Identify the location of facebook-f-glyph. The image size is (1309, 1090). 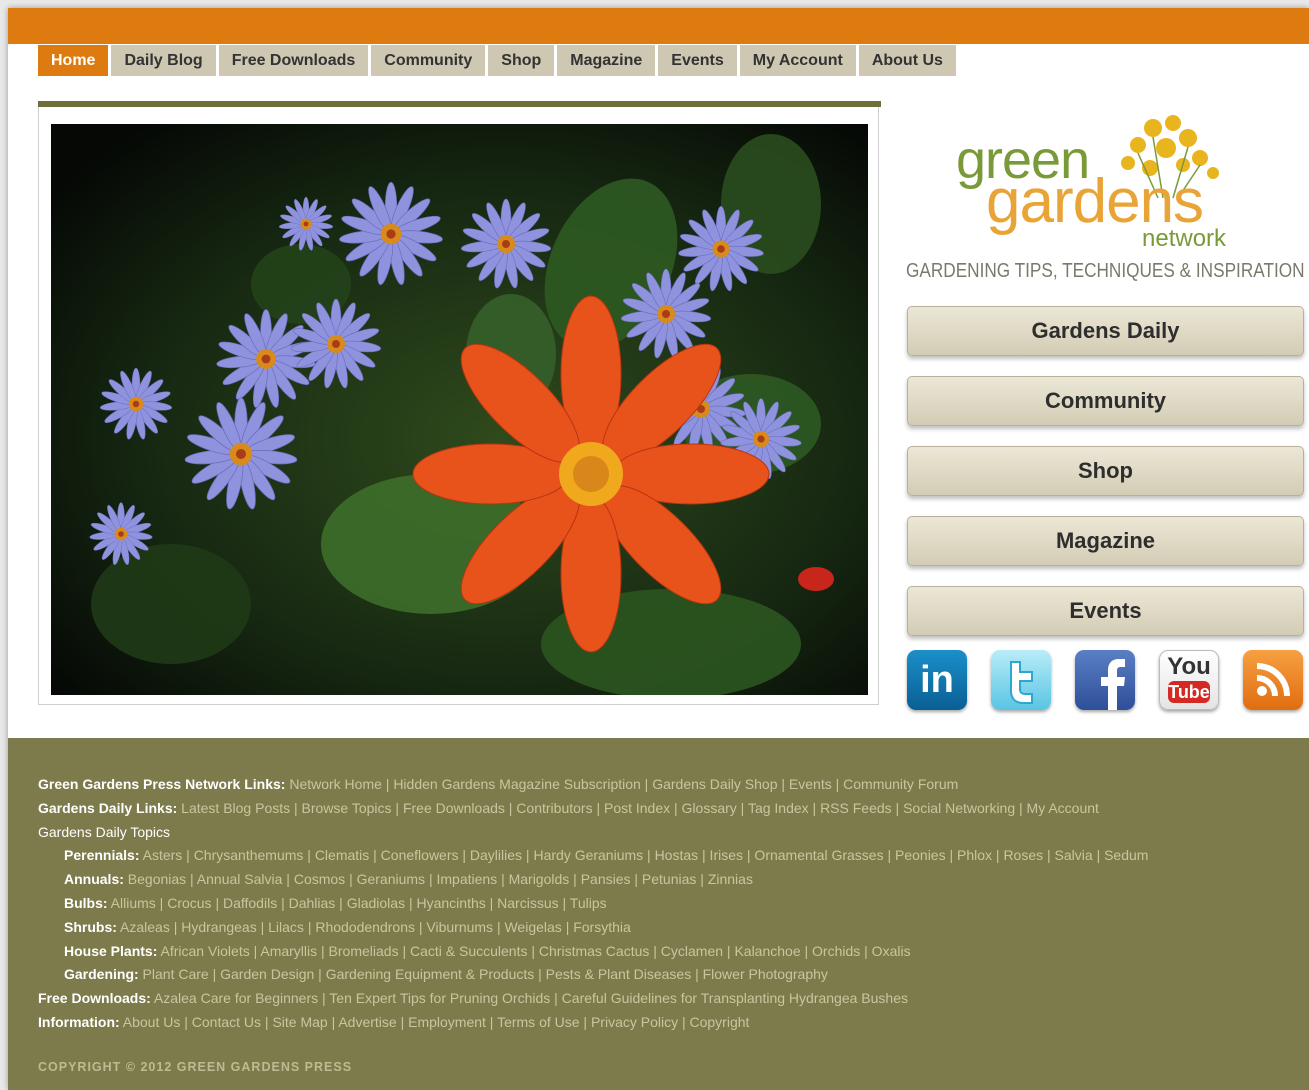
(1113, 684).